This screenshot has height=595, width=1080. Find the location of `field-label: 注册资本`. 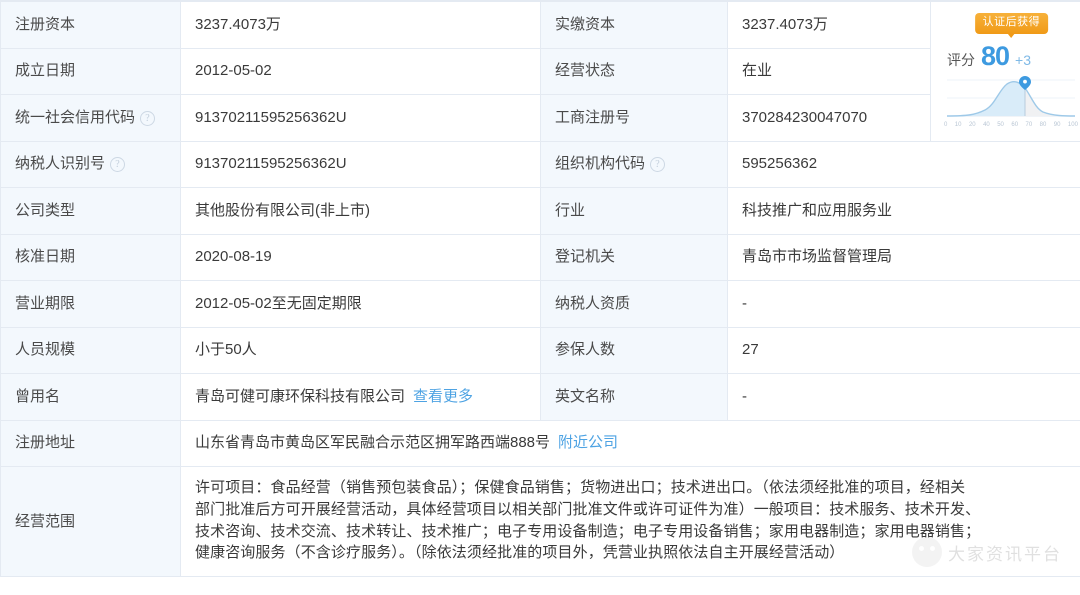

field-label: 注册资本 is located at coordinates (45, 24).